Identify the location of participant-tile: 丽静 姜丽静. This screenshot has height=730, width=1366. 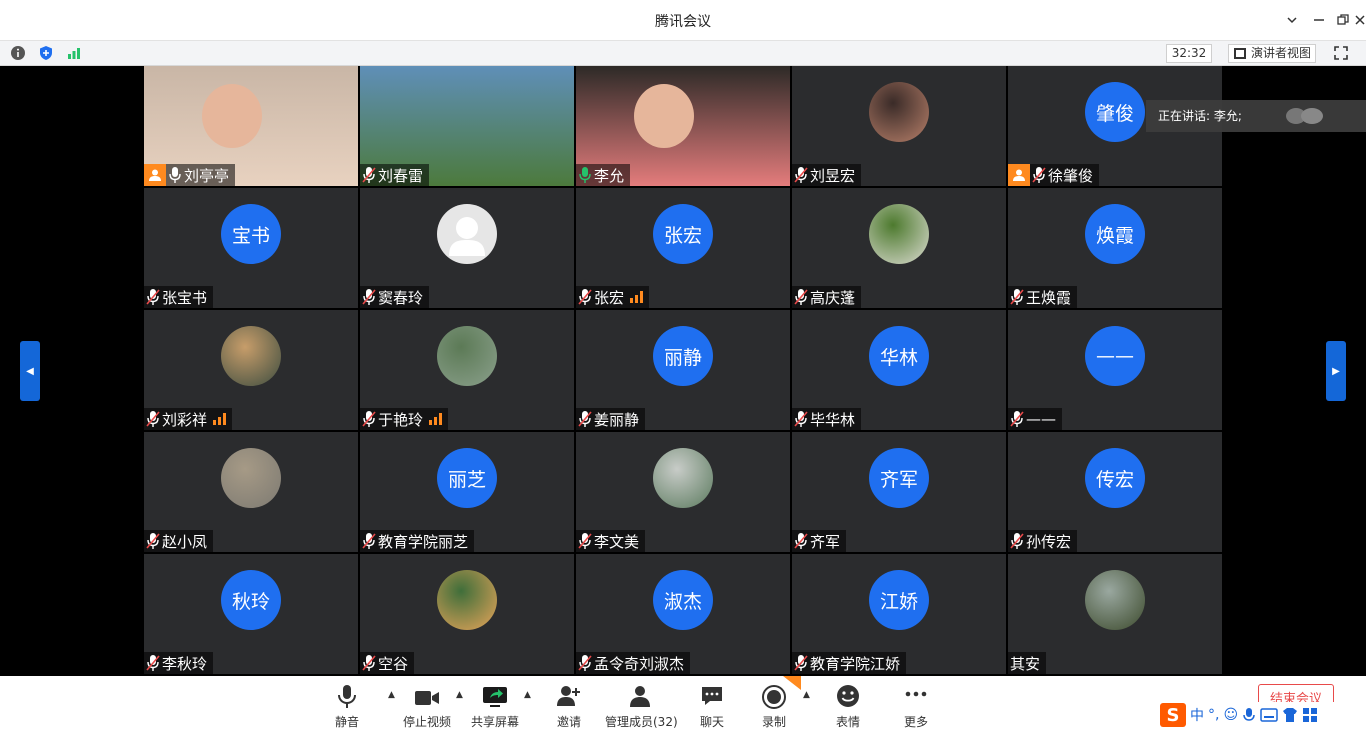
(683, 370).